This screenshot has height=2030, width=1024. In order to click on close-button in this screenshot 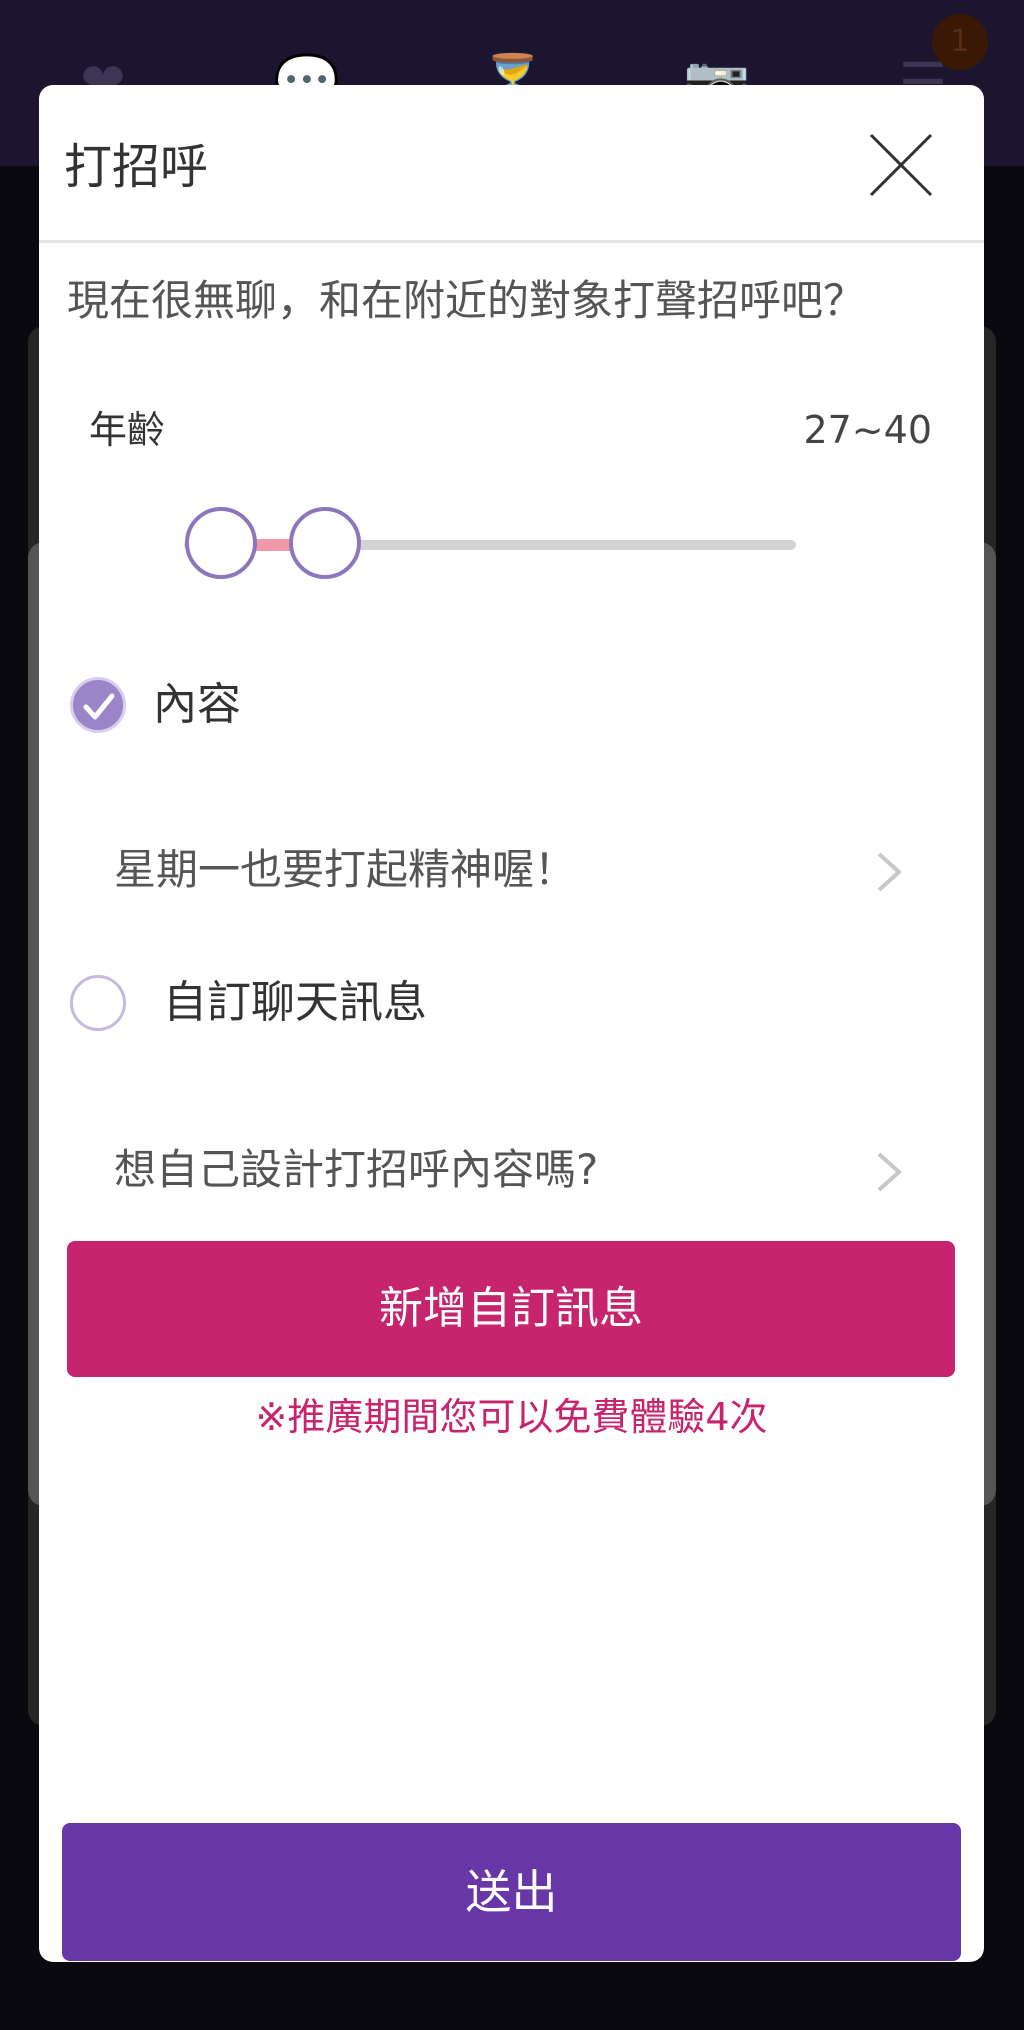, I will do `click(901, 165)`.